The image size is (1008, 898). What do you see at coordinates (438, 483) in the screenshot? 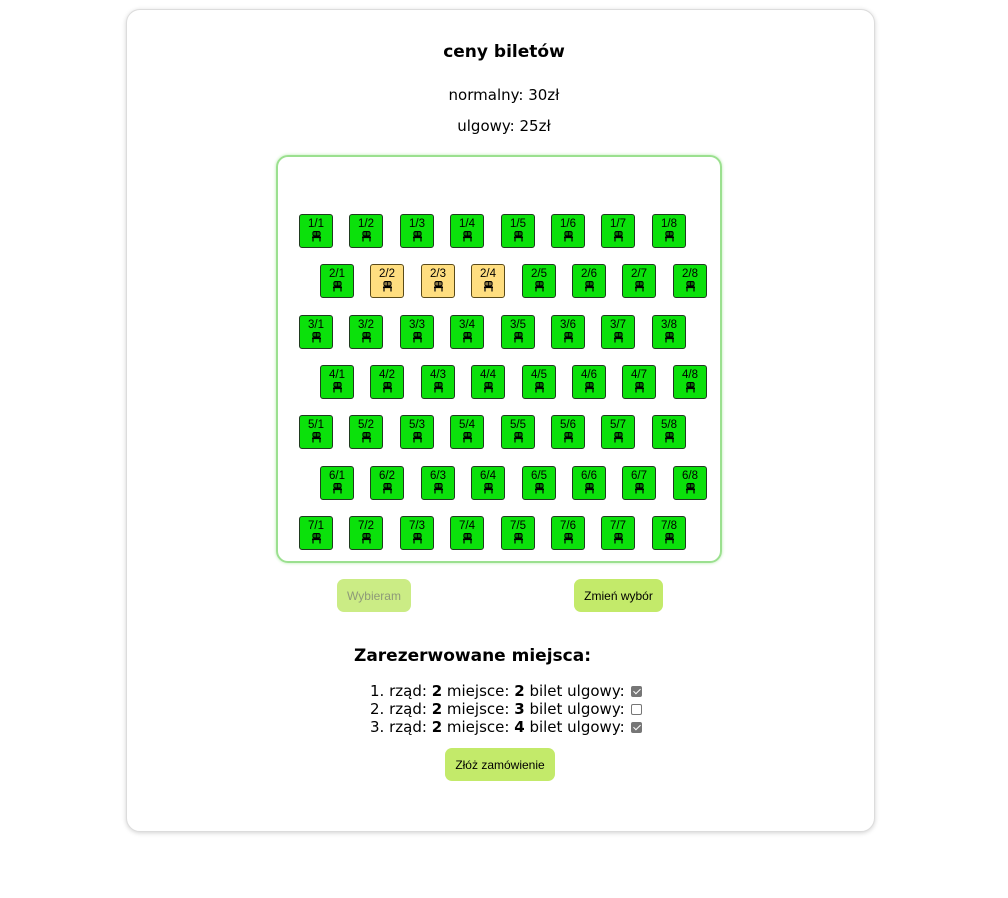
I see `seat-6-3: 6/3` at bounding box center [438, 483].